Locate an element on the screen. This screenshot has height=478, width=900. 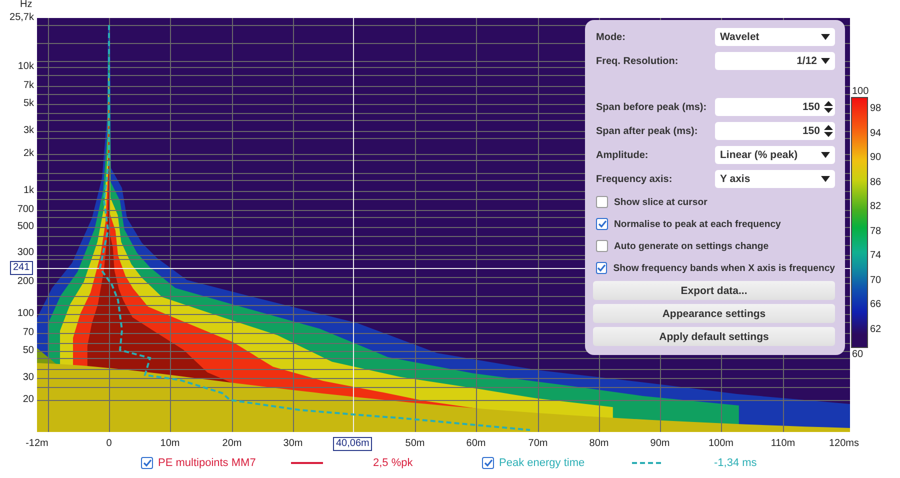
scale-label: 98 is located at coordinates (876, 109).